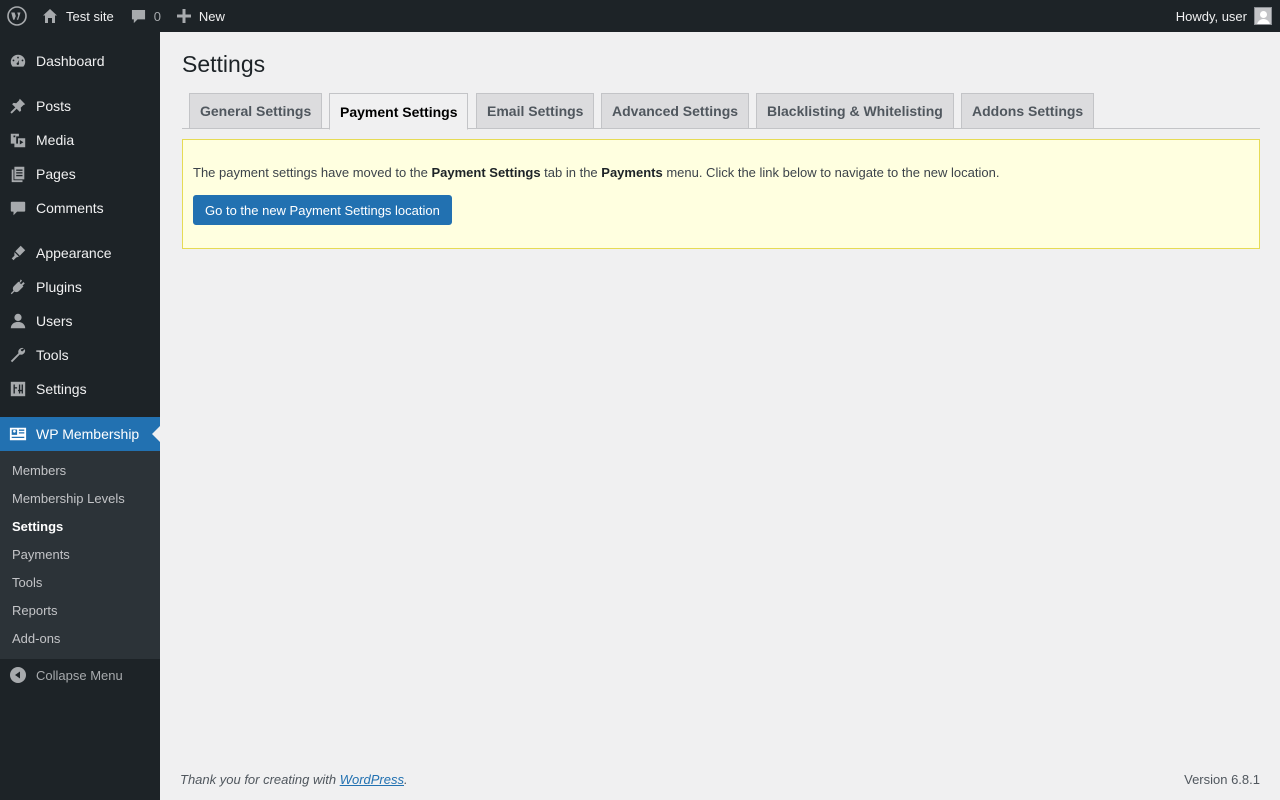 Image resolution: width=1280 pixels, height=800 pixels. I want to click on site-name-link: Test site, so click(77, 16).